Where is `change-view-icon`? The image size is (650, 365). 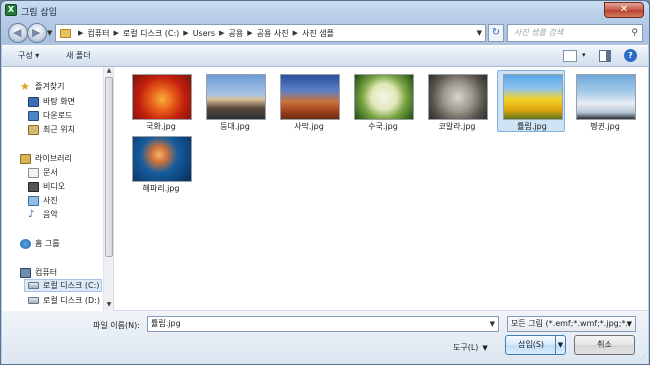 change-view-icon is located at coordinates (570, 56).